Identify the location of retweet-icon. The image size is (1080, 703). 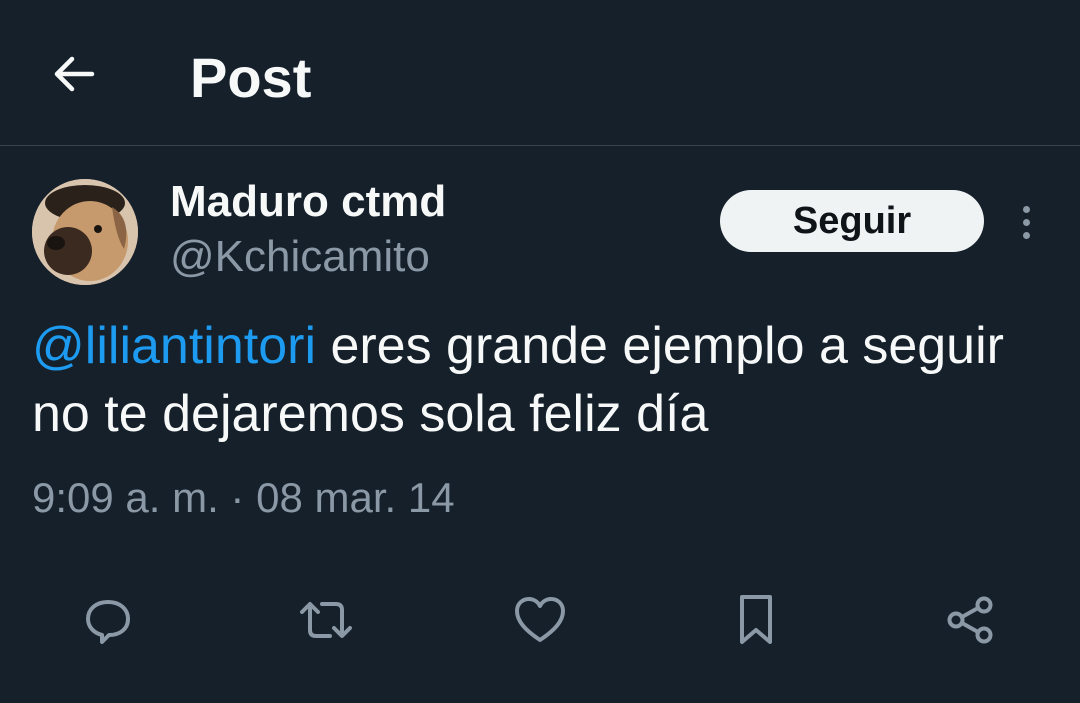
(326, 620).